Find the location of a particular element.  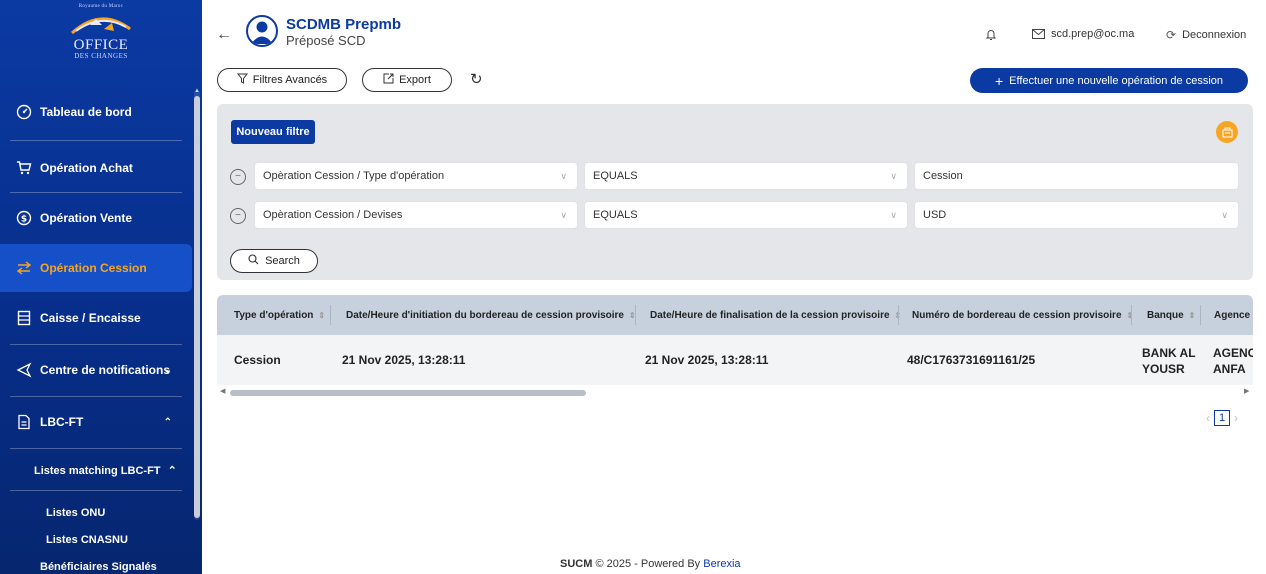

sidebar-sub-item-listes-cnasnu: Listes CNASNU is located at coordinates (87, 540).